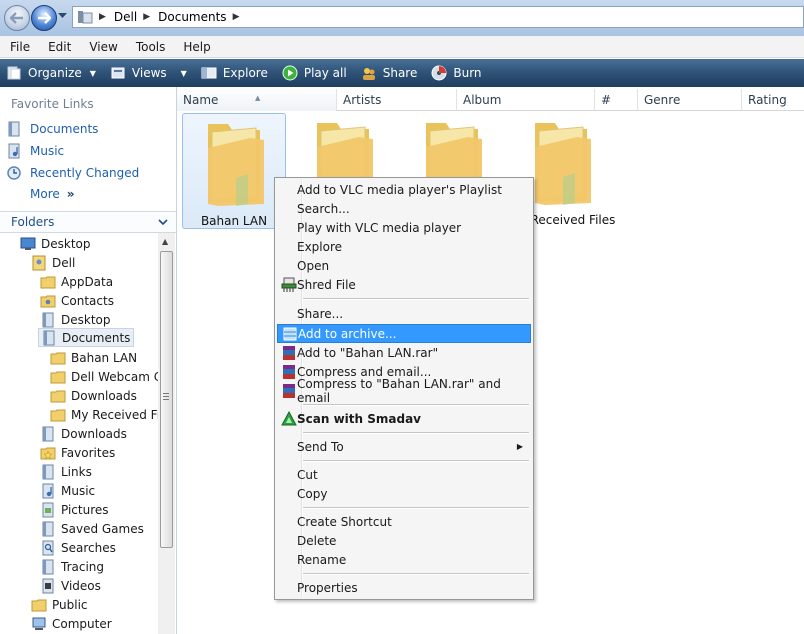 This screenshot has width=804, height=634. I want to click on menu-item-compress-rar-and-email: Compress to "Bahan LAN.rar" and email, so click(404, 391).